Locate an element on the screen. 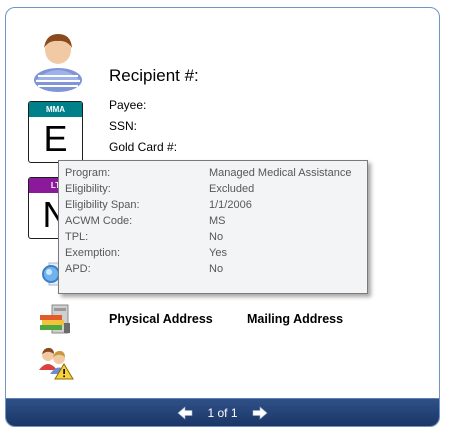 The width and height of the screenshot is (449, 440). mailing-address-label: Mailing Address is located at coordinates (295, 319).